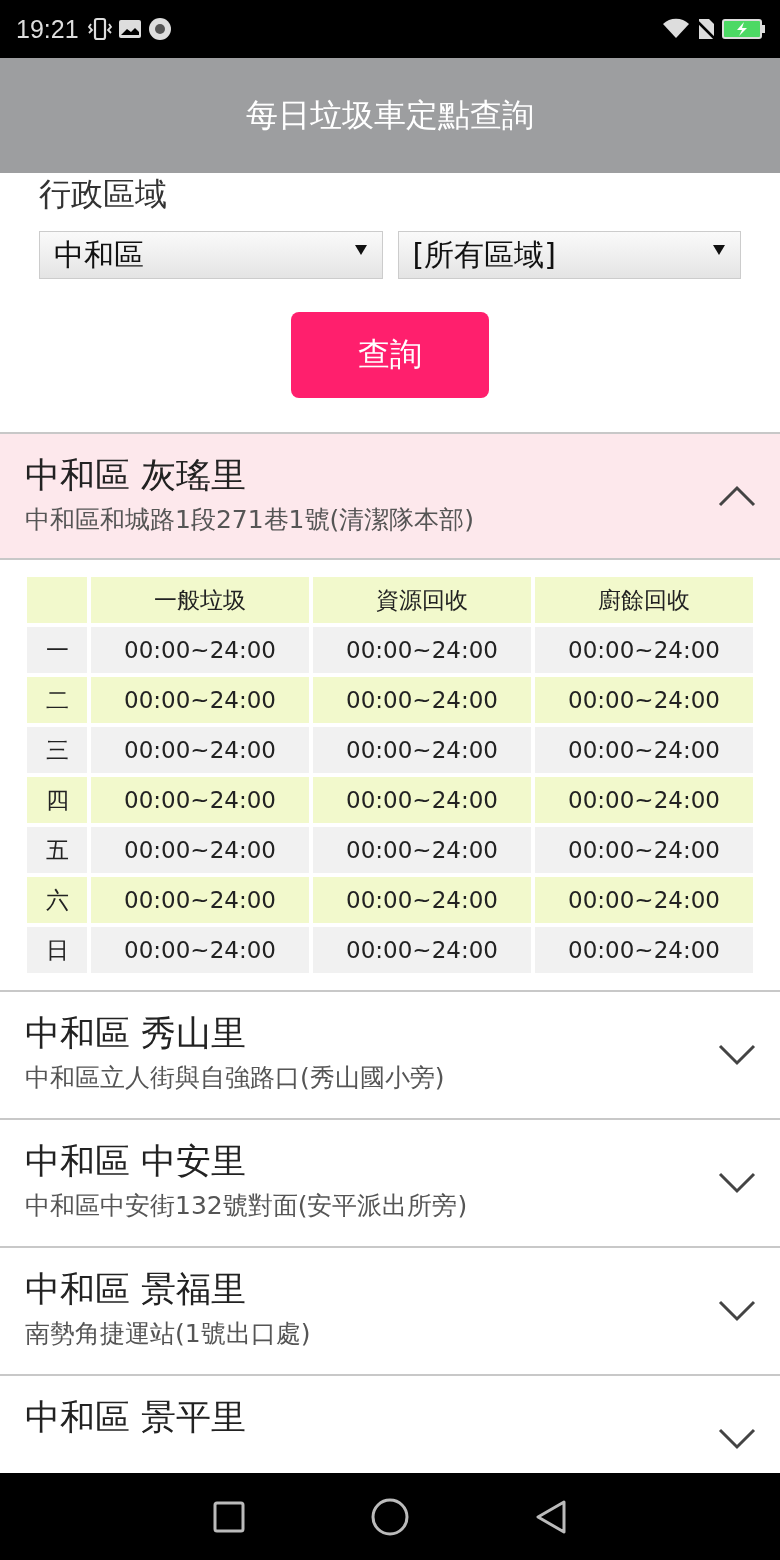 The width and height of the screenshot is (780, 1560). I want to click on column-header: 一般垃圾, so click(200, 600).